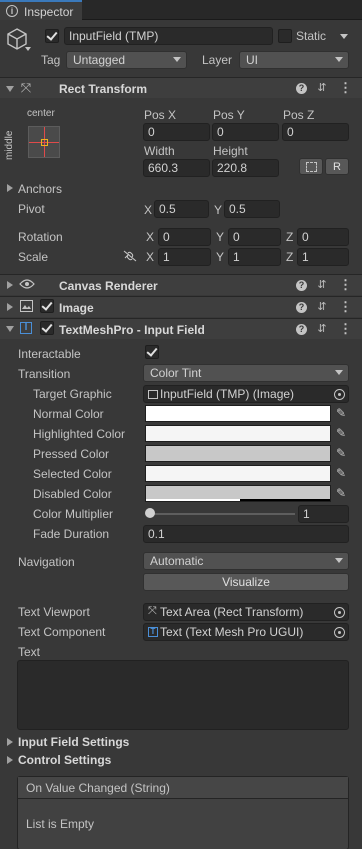 The image size is (362, 849). What do you see at coordinates (130, 256) in the screenshot?
I see `link-icon` at bounding box center [130, 256].